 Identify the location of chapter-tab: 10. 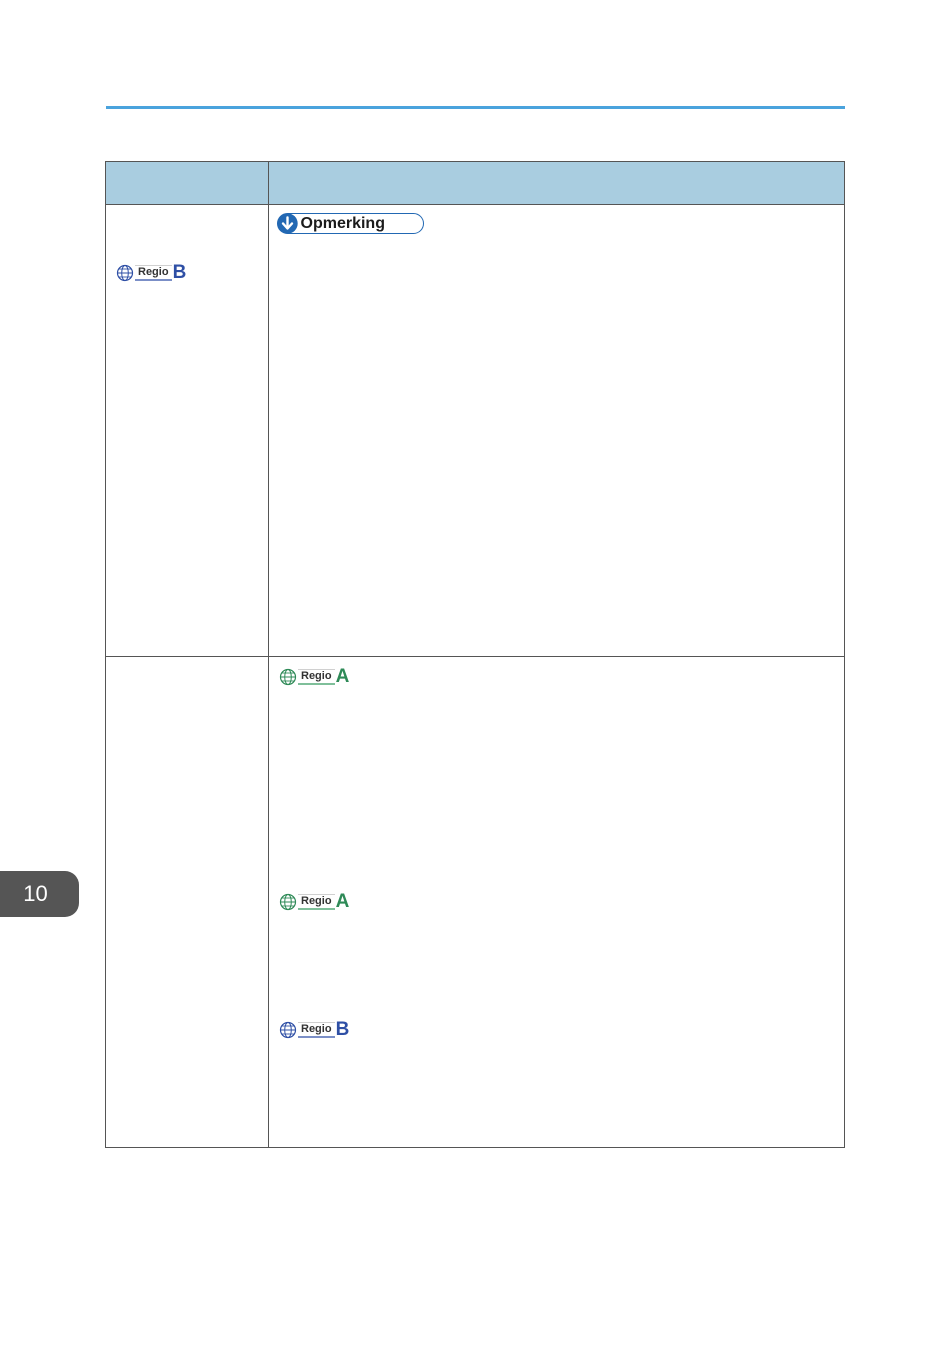
(39, 894).